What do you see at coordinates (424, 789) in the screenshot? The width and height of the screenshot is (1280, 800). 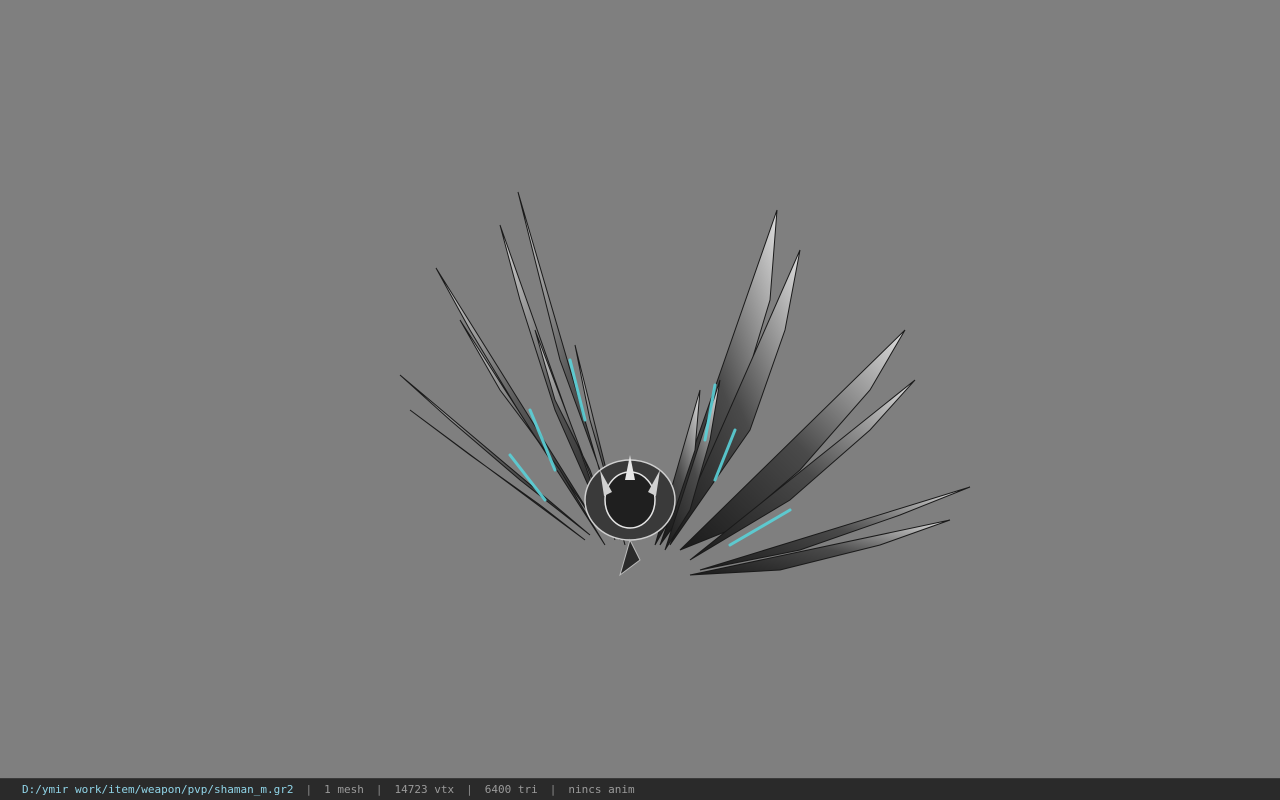 I see `vertex-count-label: 14723 vtx` at bounding box center [424, 789].